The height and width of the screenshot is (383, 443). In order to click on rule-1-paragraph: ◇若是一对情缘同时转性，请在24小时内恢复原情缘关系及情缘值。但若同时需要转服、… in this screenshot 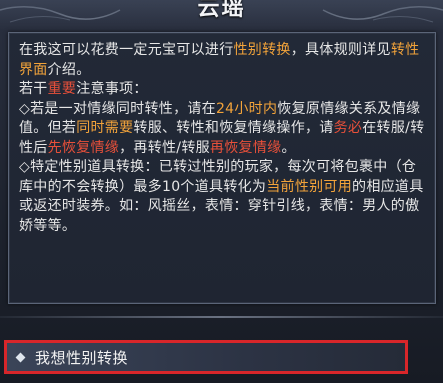, I will do `click(224, 129)`.